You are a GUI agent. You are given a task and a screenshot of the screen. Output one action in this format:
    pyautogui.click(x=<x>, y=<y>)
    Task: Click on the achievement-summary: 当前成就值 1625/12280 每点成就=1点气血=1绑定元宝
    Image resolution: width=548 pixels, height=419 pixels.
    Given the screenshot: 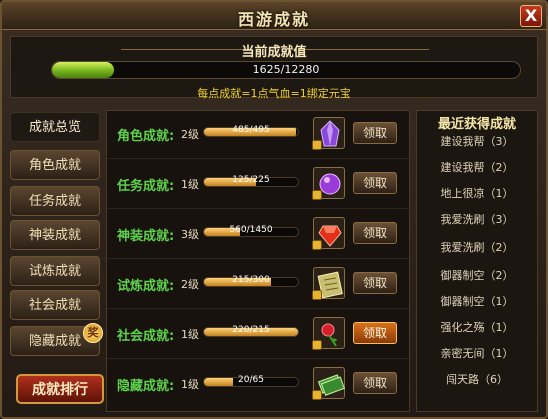 What is the action you would take?
    pyautogui.click(x=274, y=68)
    